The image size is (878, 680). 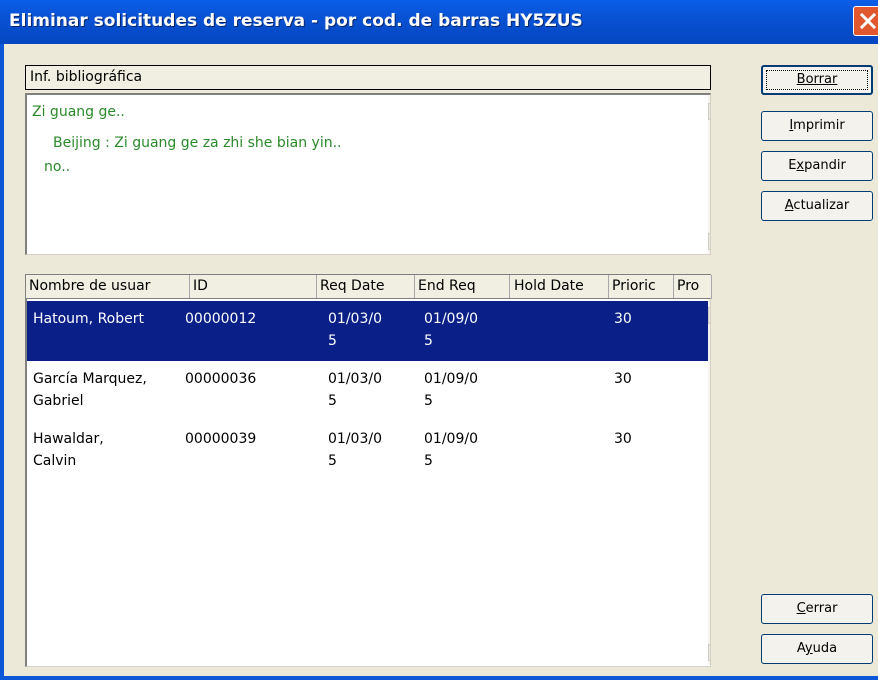 I want to click on cell-id: 00000036, so click(x=221, y=379).